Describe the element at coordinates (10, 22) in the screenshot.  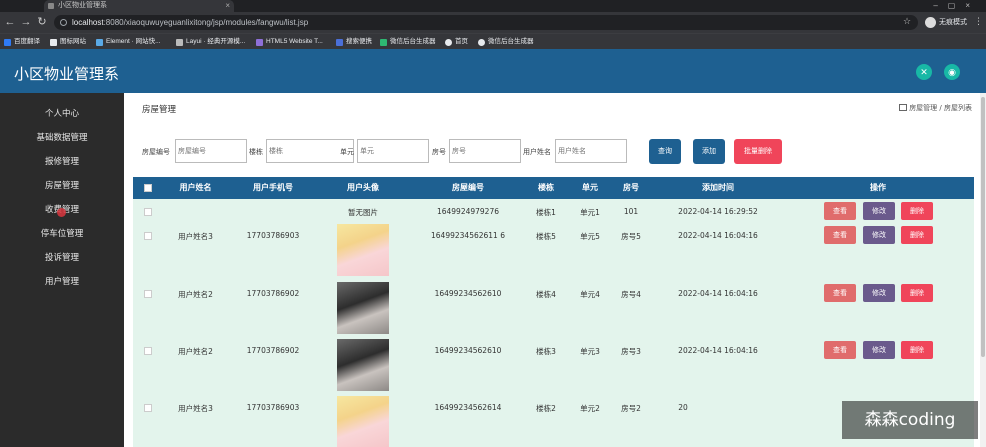
I see `back-icon: ←` at that location.